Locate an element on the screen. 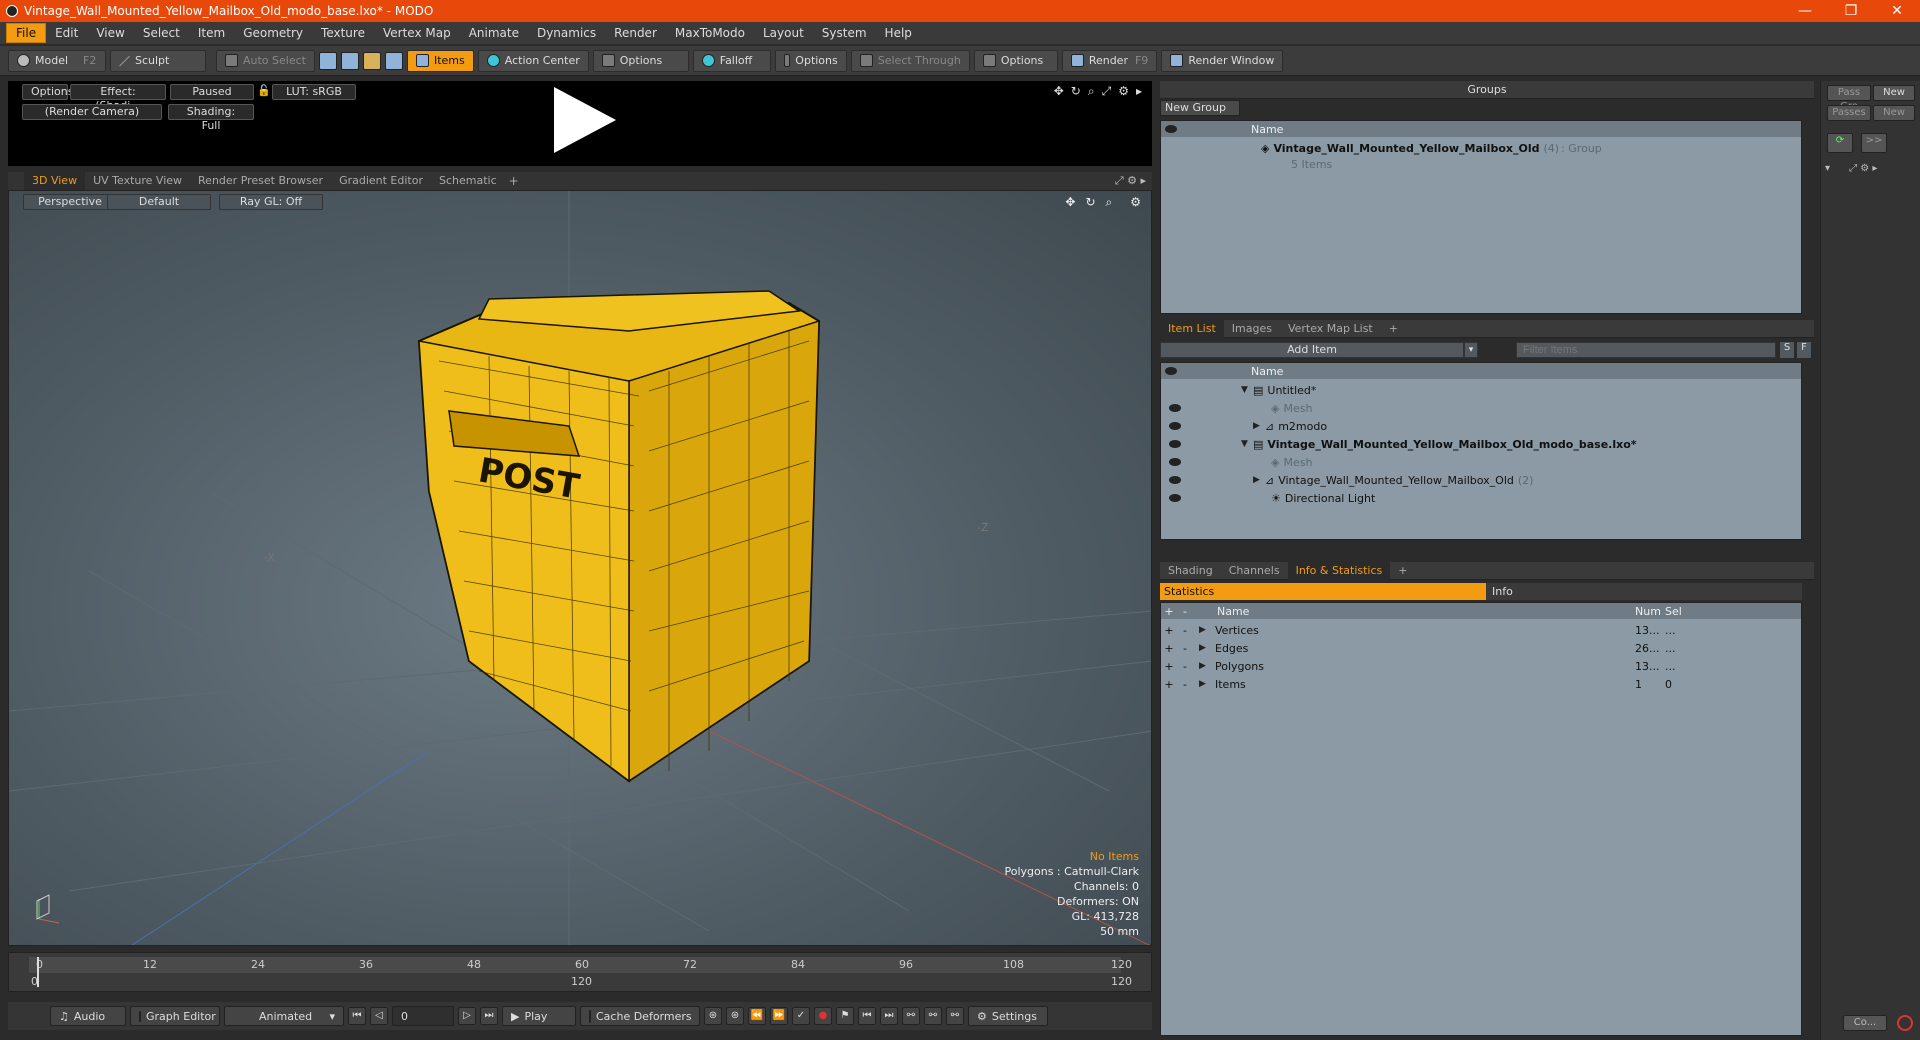 The width and height of the screenshot is (1920, 1040). tab-channels: Channels is located at coordinates (1254, 571).